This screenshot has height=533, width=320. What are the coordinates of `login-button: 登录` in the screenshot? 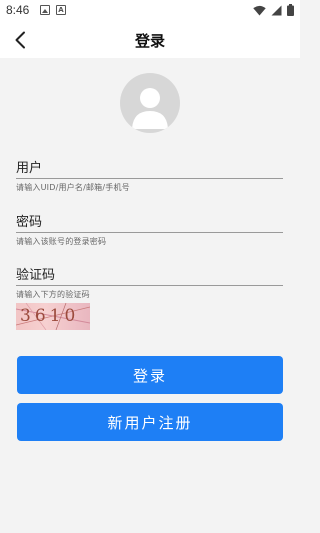 It's located at (150, 375).